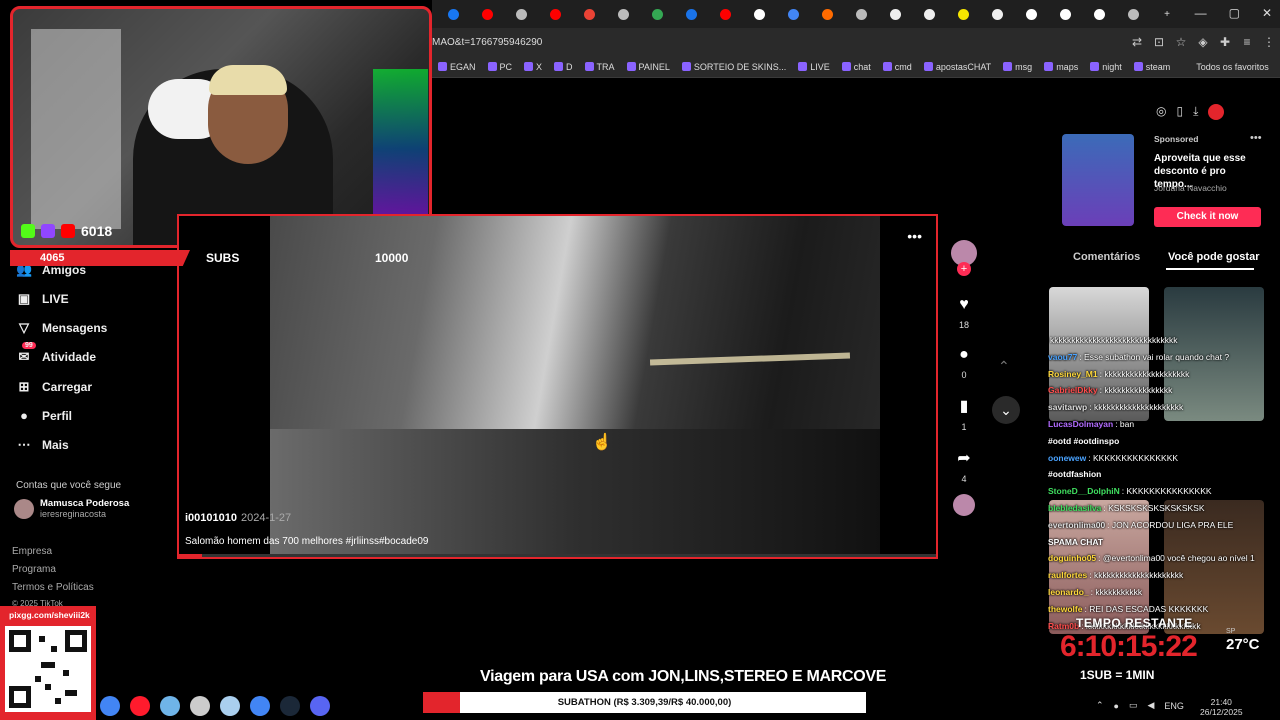 Image resolution: width=1280 pixels, height=720 pixels. I want to click on following-account: Mamusca Poderosa ieresreginacosta, so click(71, 508).